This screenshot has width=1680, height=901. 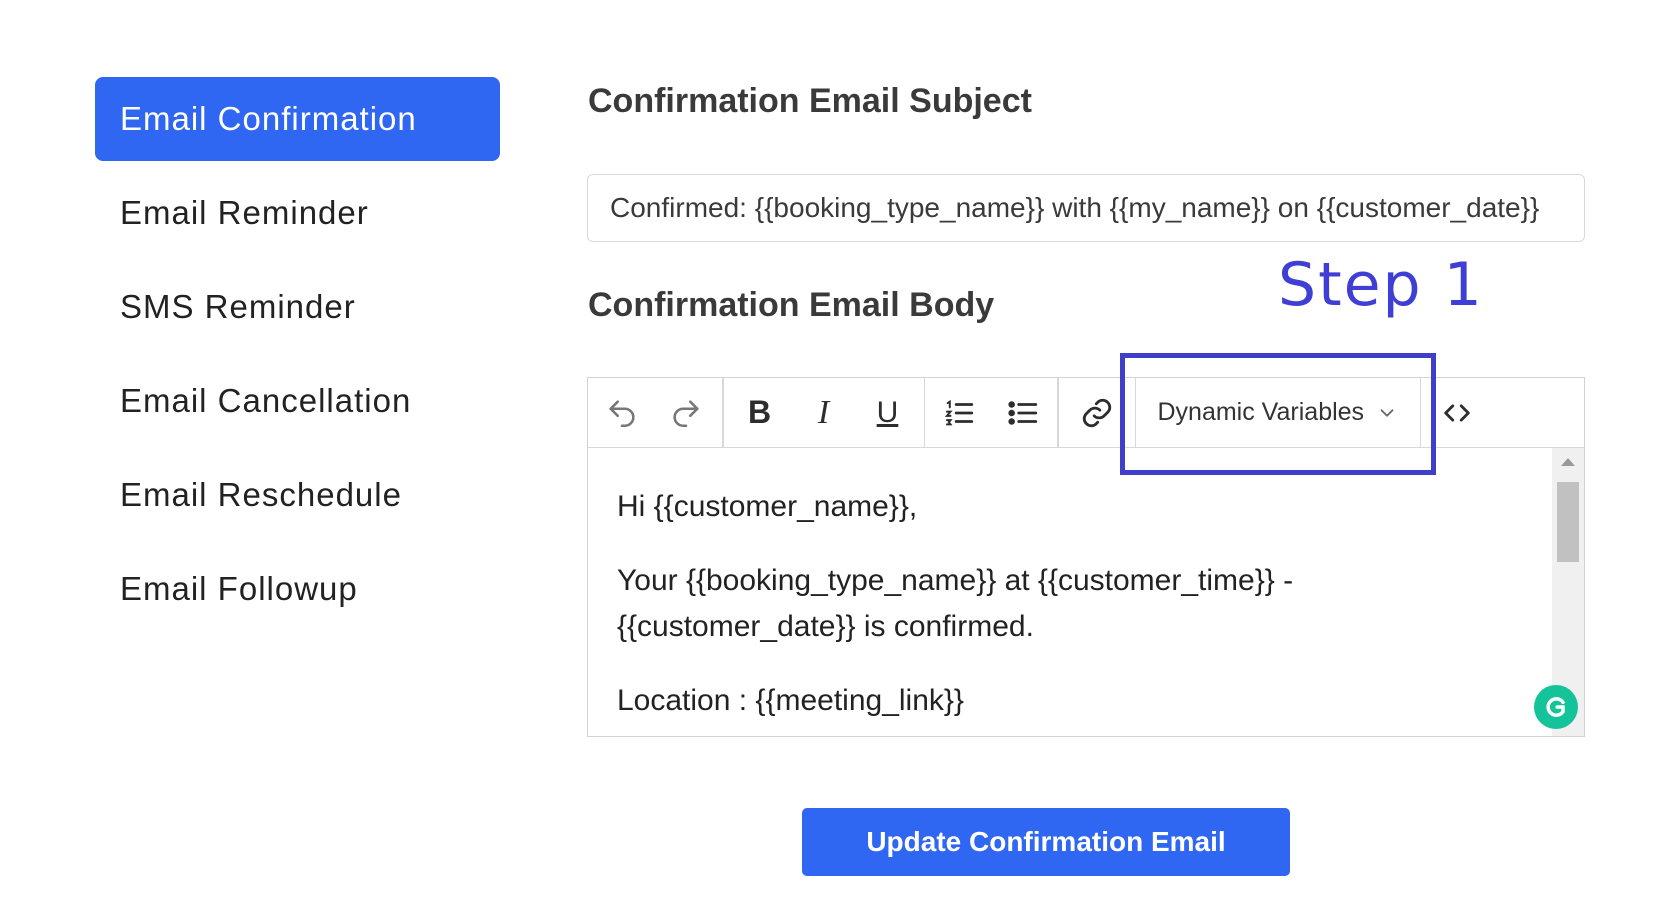 I want to click on bullet-list-icon, so click(x=1023, y=412).